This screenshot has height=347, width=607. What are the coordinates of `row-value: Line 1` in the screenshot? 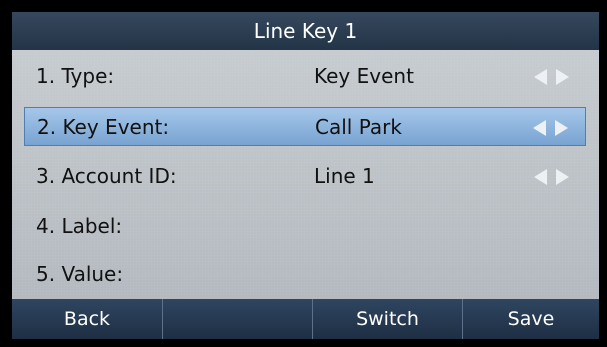 It's located at (344, 176).